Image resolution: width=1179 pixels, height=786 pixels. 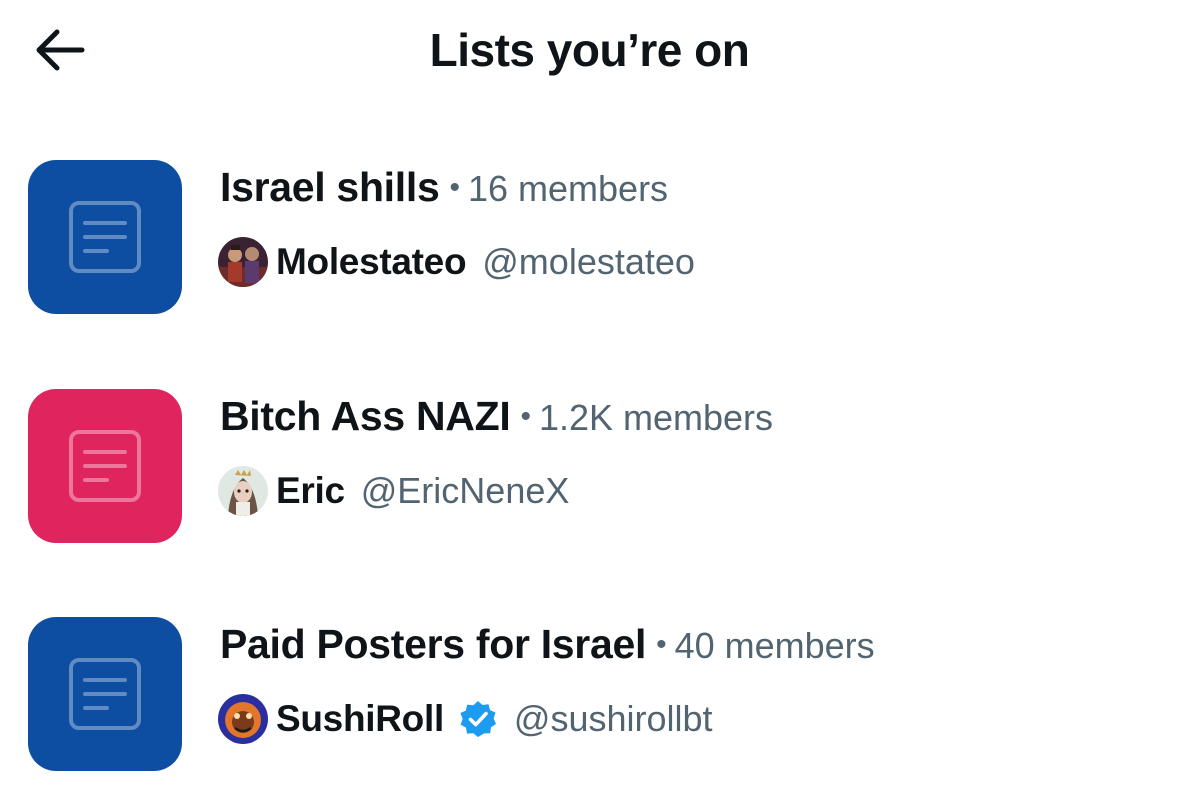 I want to click on owner-handle: @sushirollbt, so click(x=613, y=718).